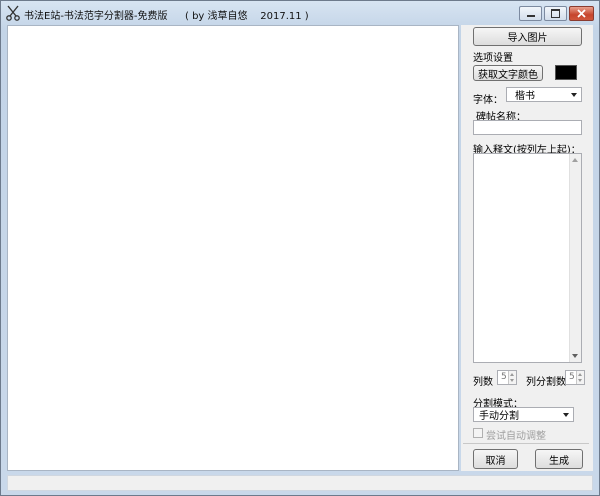 The height and width of the screenshot is (496, 600). Describe the element at coordinates (544, 94) in the screenshot. I see `font-select: 楷书` at that location.